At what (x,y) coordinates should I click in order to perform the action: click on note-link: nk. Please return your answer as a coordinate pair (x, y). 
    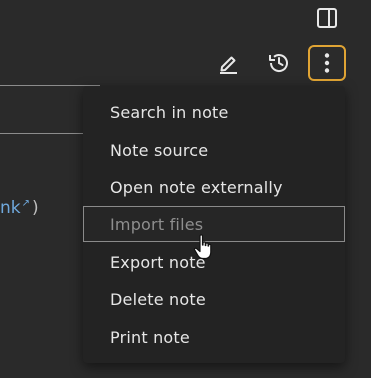
    Looking at the image, I should click on (10, 208).